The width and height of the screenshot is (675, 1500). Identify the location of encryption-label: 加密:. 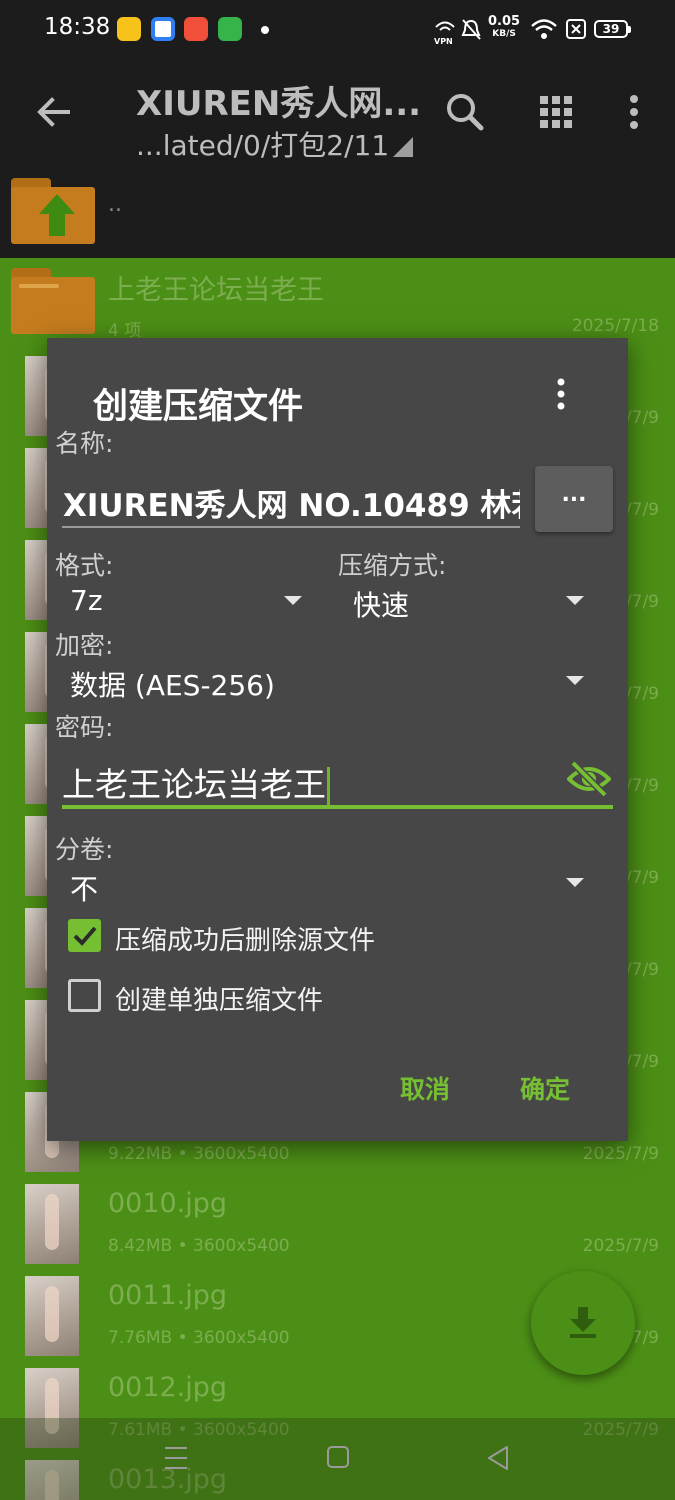
(84, 645).